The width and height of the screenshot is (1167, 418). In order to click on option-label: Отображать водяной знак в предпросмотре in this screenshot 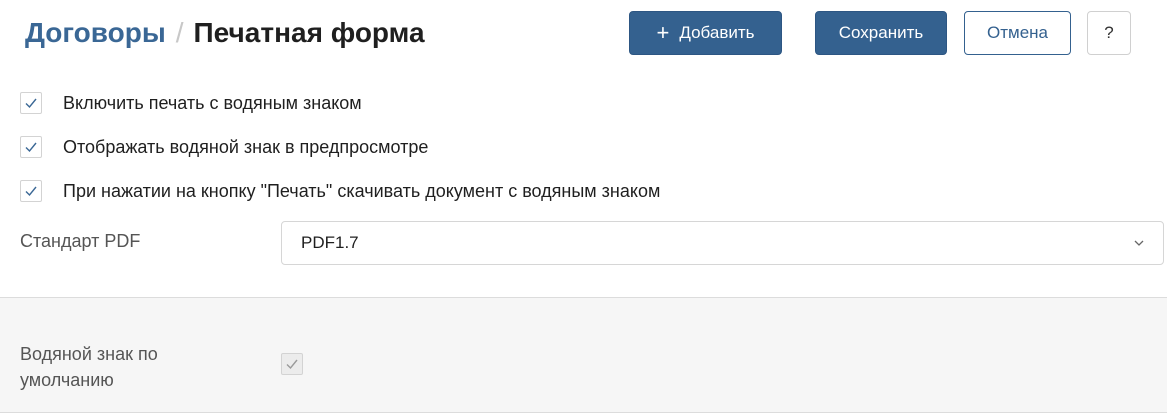, I will do `click(246, 146)`.